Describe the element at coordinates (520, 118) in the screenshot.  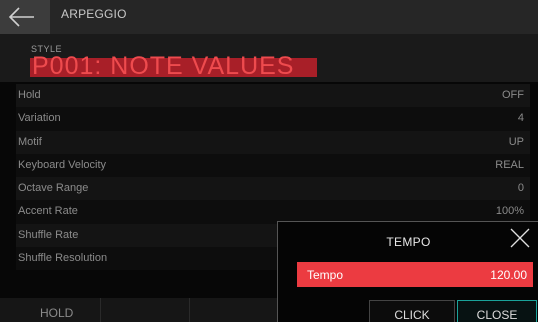
I see `param-value: 4` at that location.